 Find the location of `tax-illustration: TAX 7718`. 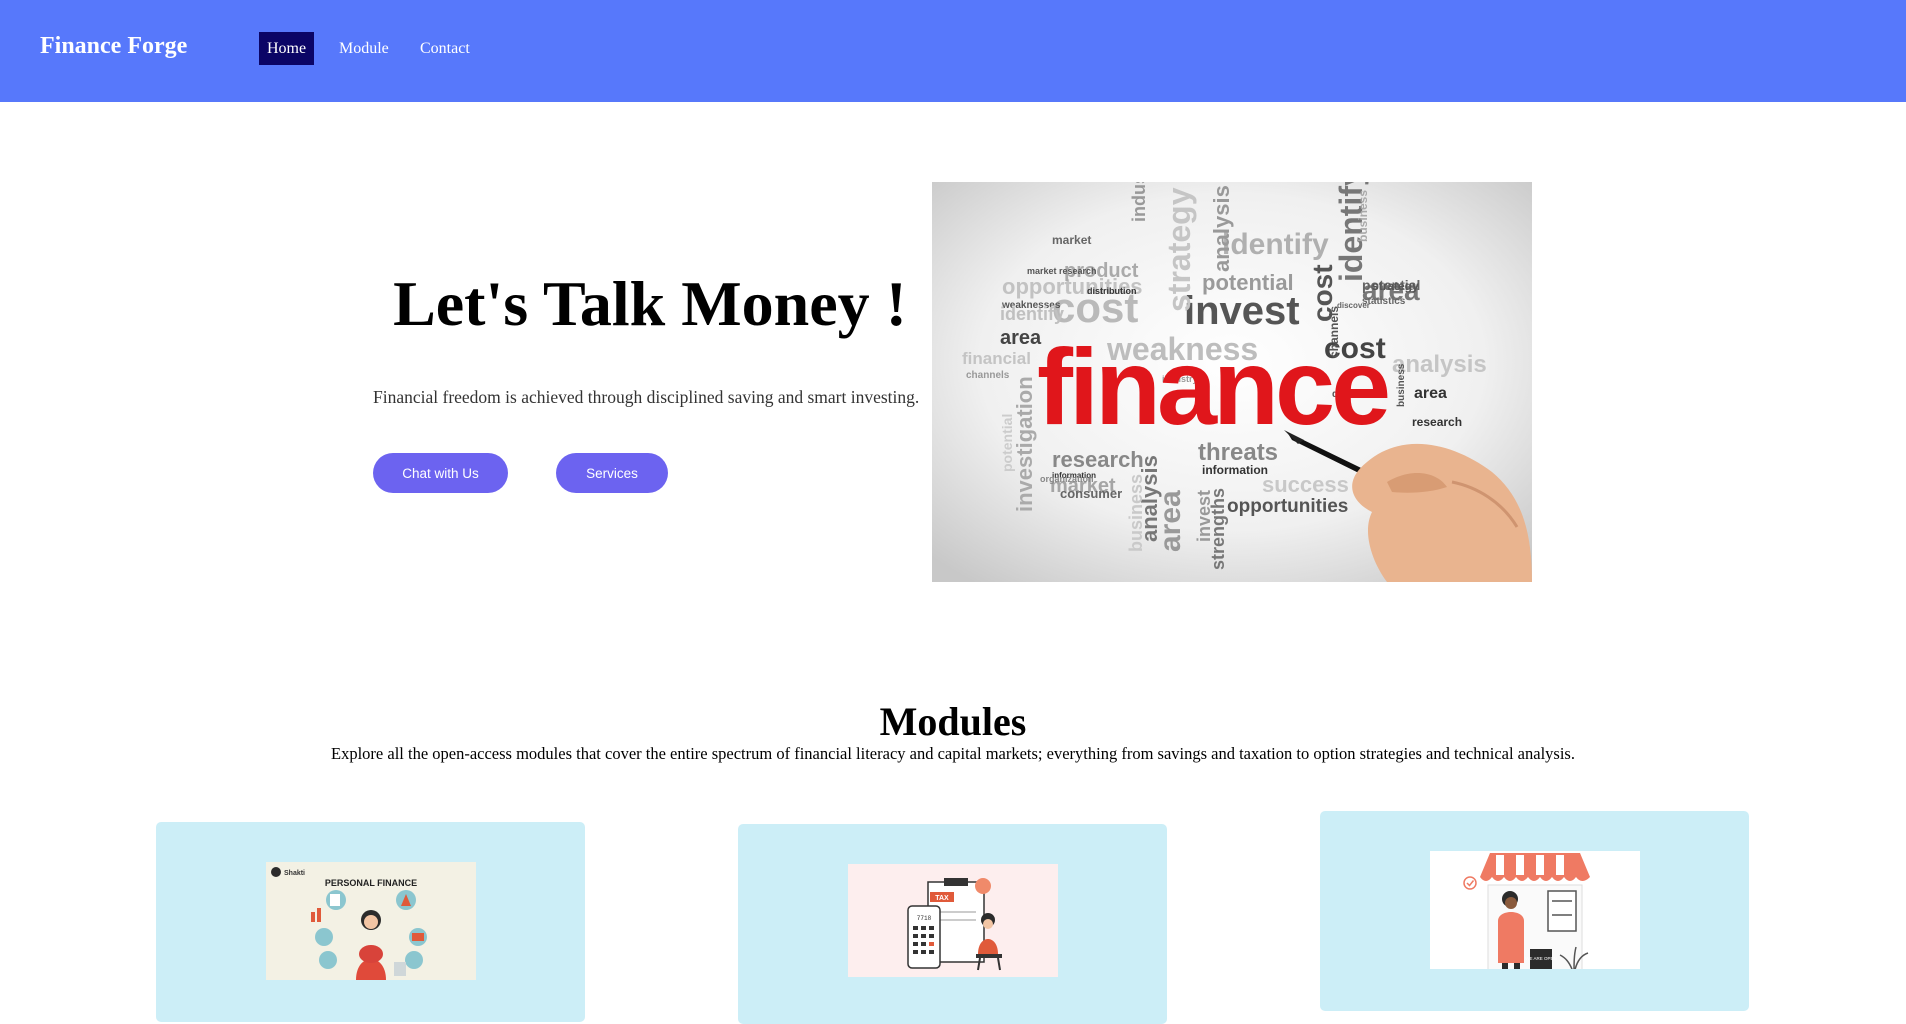

tax-illustration: TAX 7718 is located at coordinates (953, 923).